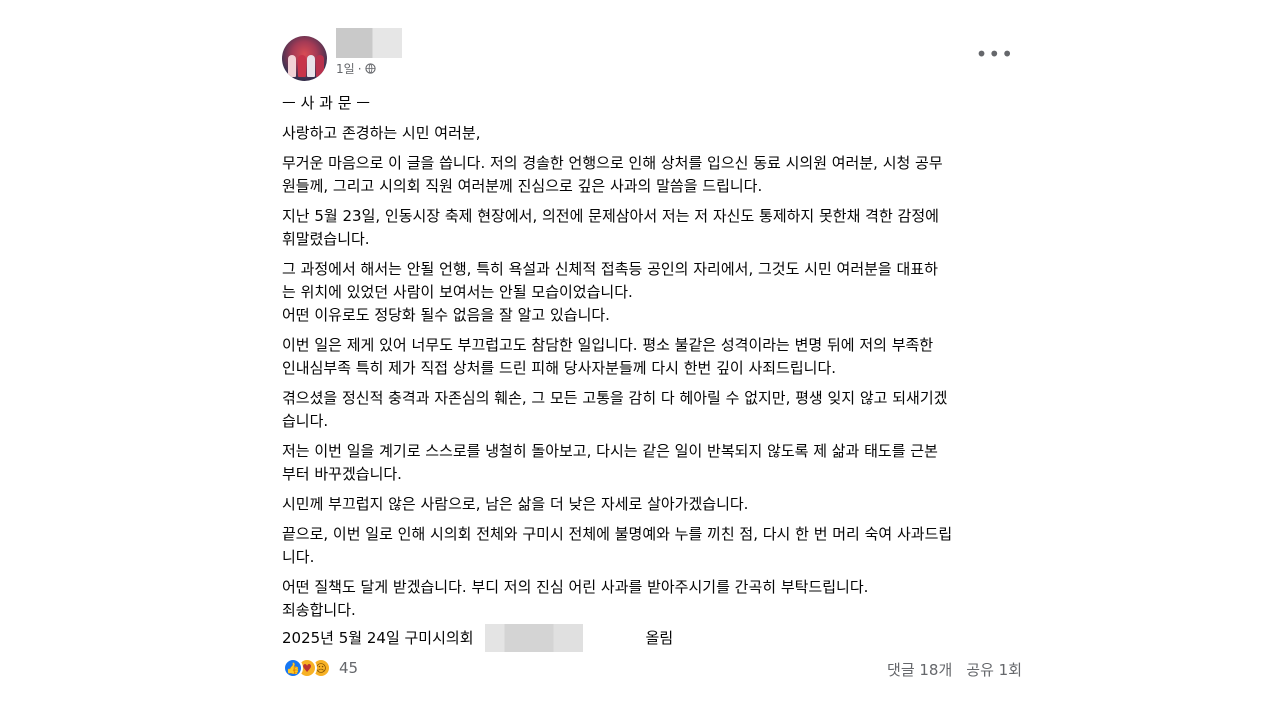 The image size is (1280, 720). I want to click on post-time: 1일, so click(345, 68).